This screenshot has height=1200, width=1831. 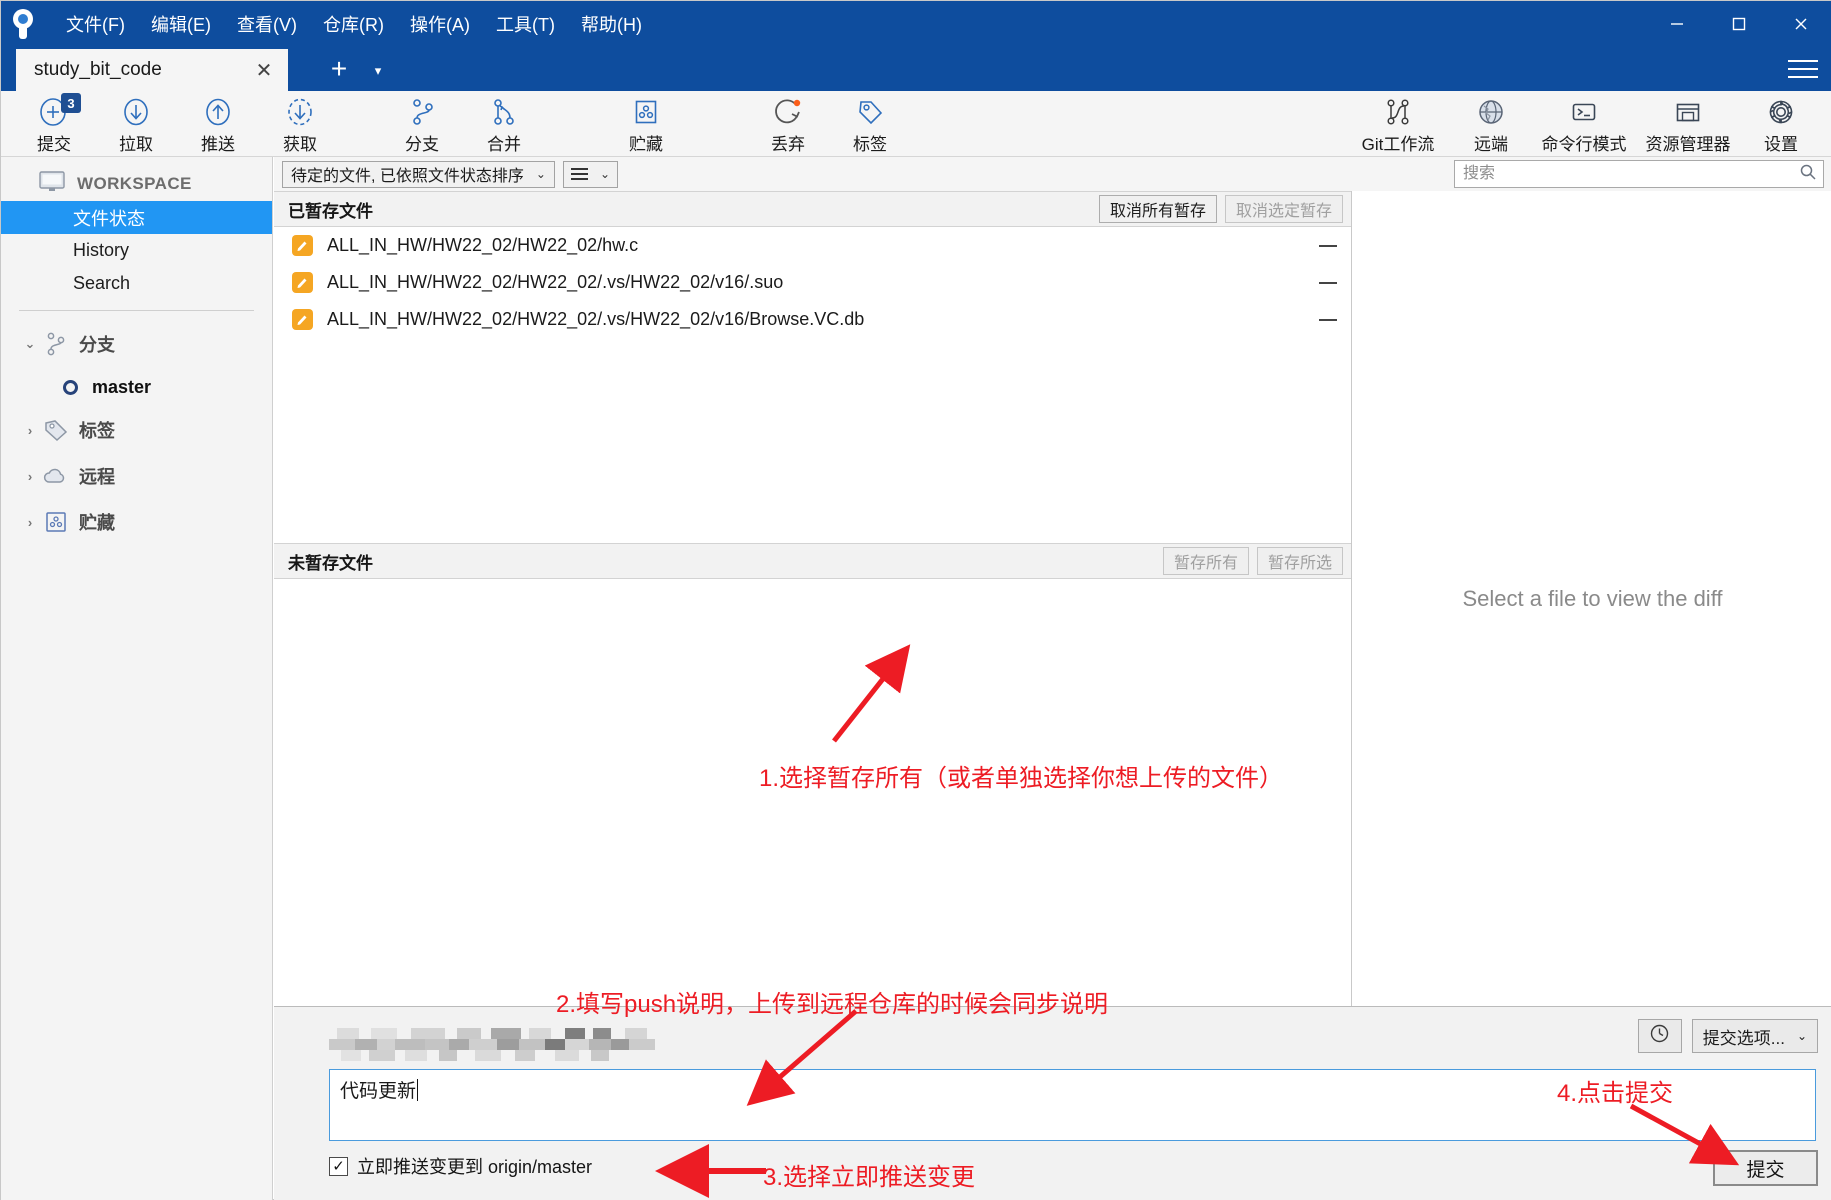 What do you see at coordinates (71, 103) in the screenshot?
I see `commit-count-badge: 3` at bounding box center [71, 103].